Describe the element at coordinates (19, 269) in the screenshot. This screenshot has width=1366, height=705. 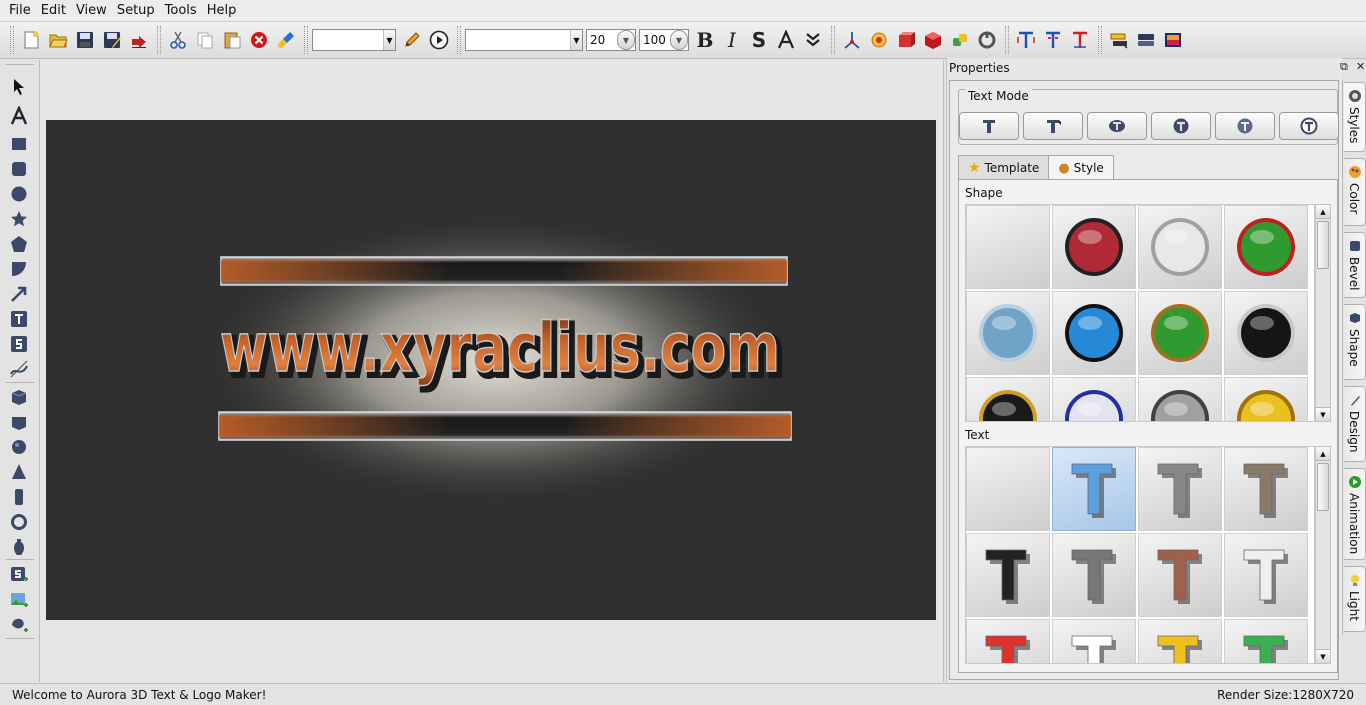
I see `shape-tool` at that location.